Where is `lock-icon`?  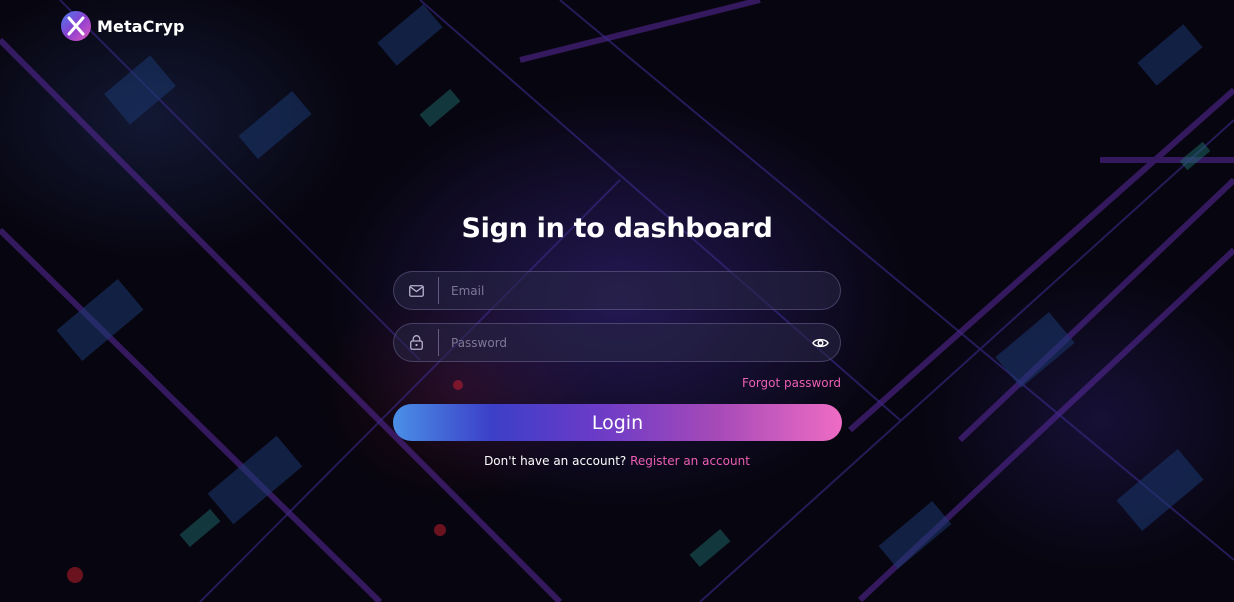
lock-icon is located at coordinates (416, 342).